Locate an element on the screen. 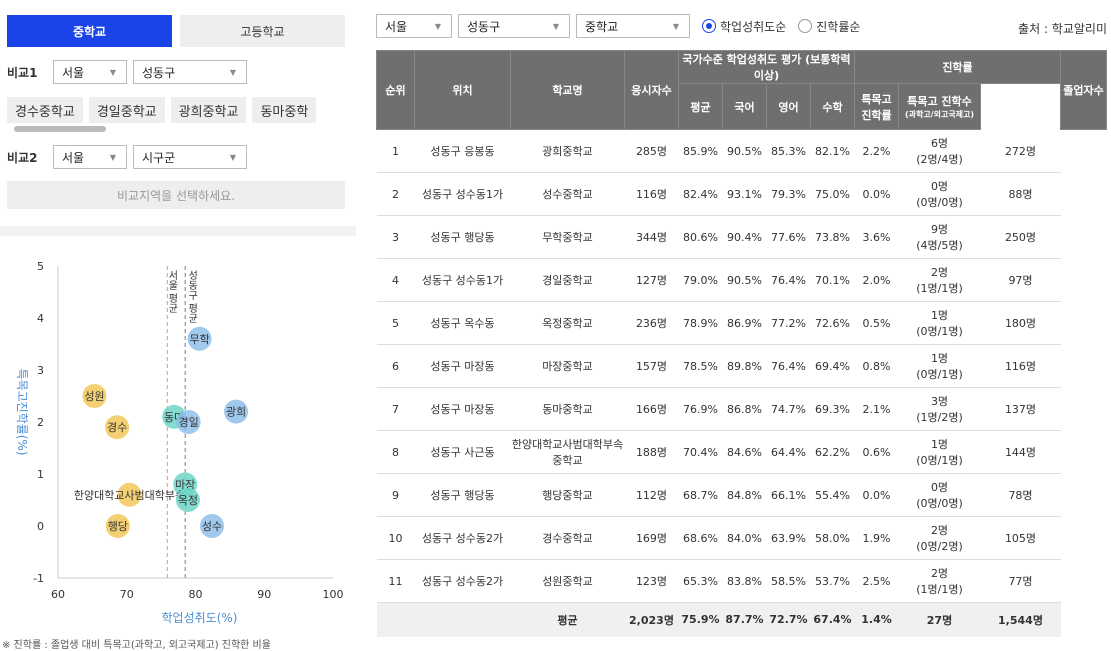 The image size is (1111, 651). school-chip: 동마중학 is located at coordinates (284, 110).